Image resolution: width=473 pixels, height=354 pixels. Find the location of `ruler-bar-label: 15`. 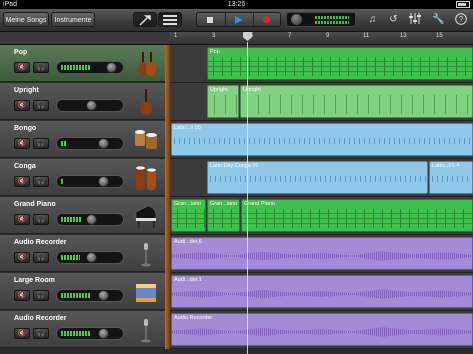

ruler-bar-label: 15 is located at coordinates (439, 36).